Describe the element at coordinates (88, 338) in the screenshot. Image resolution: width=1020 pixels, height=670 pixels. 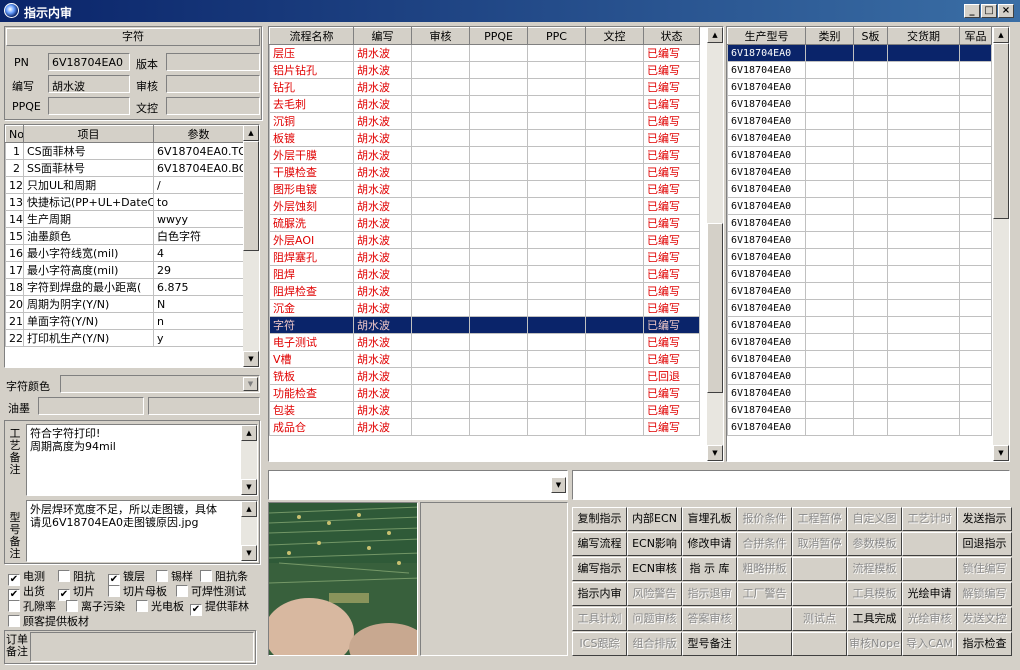
I see `param-item: 打印机生产(Y/N)` at that location.